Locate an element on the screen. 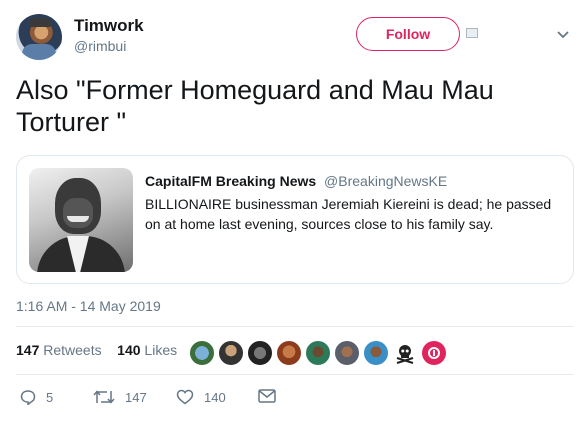 The height and width of the screenshot is (427, 582). envelope-icon is located at coordinates (267, 396).